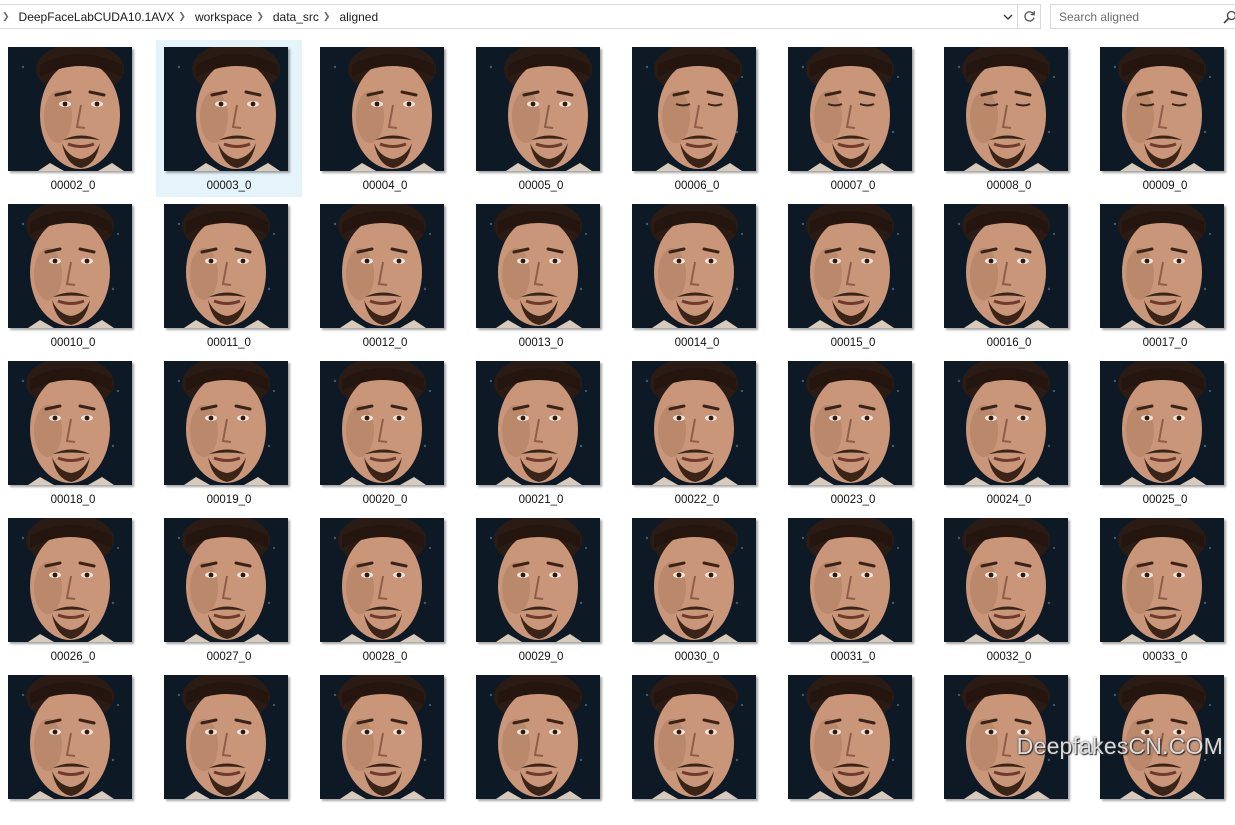 The height and width of the screenshot is (825, 1235). Describe the element at coordinates (1163, 118) in the screenshot. I see `file-tile: 00009_0` at that location.